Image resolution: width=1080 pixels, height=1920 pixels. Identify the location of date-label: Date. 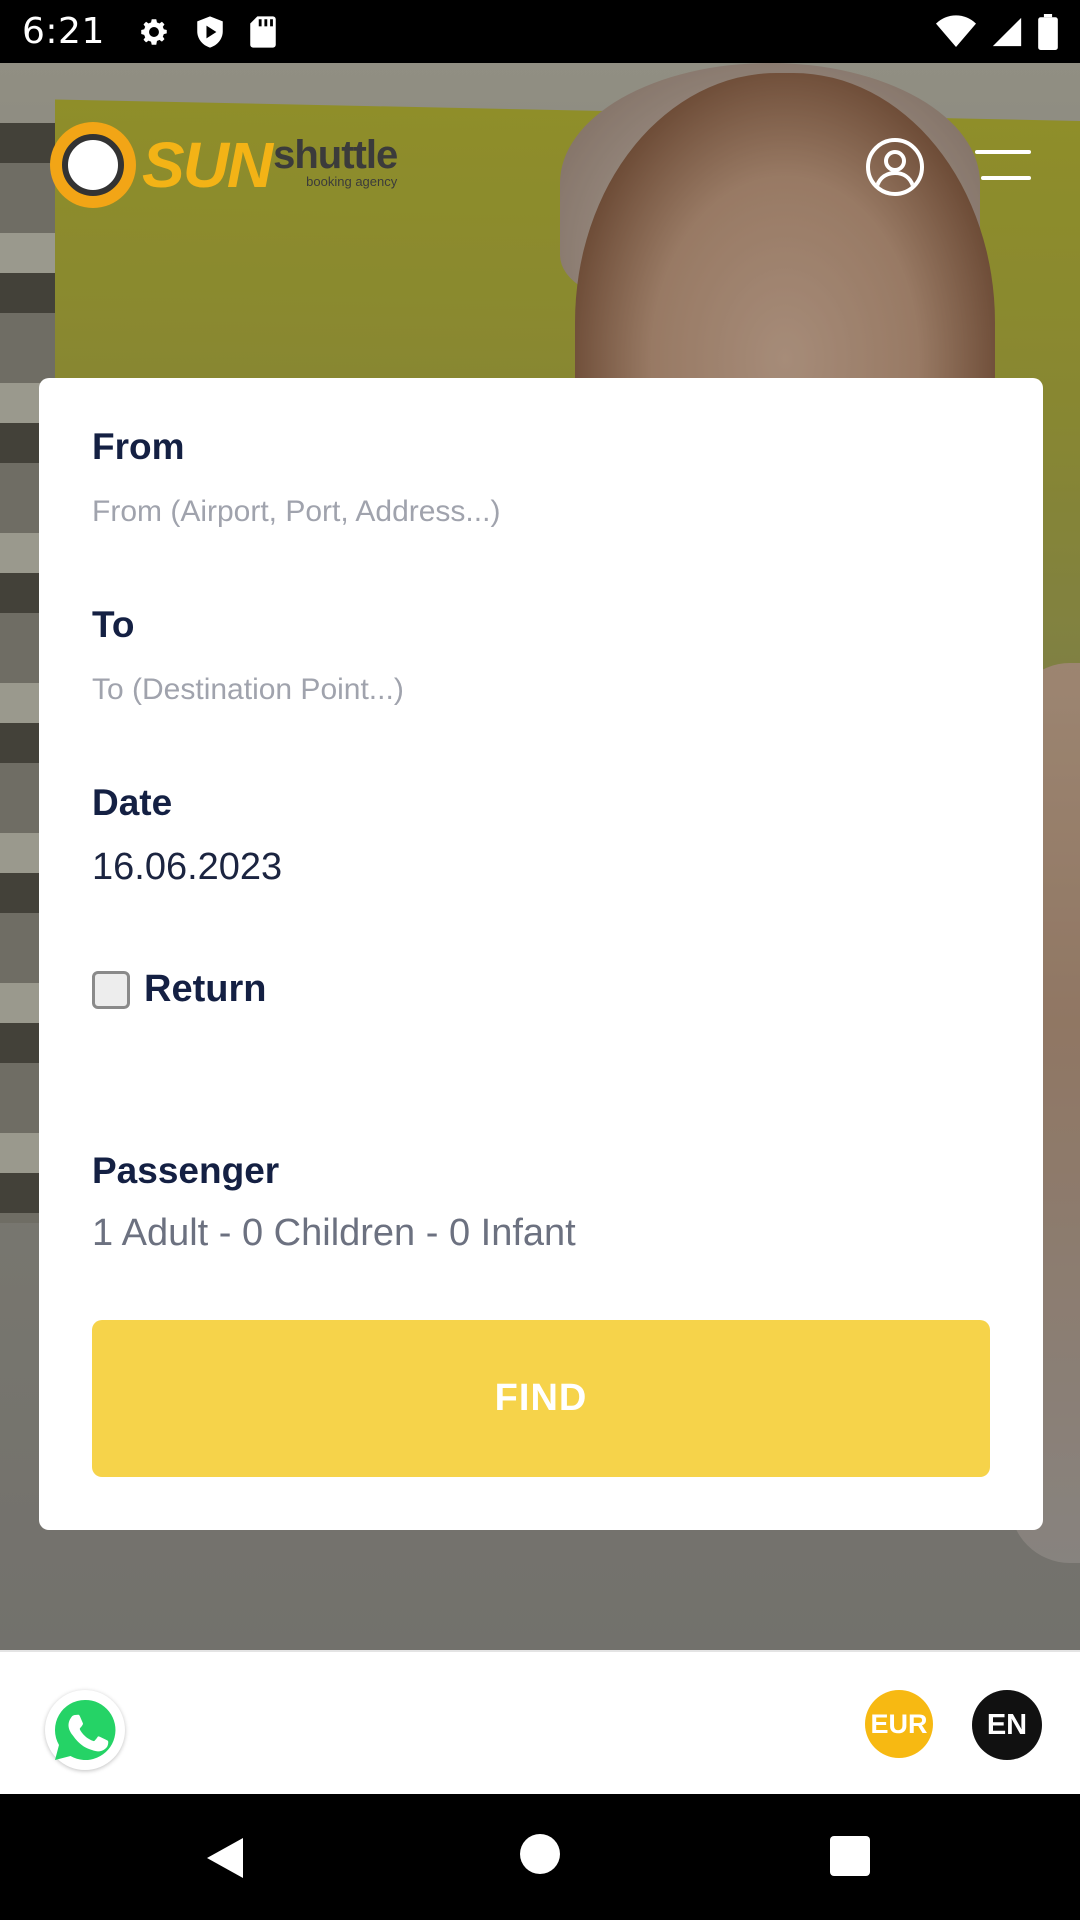
(132, 802).